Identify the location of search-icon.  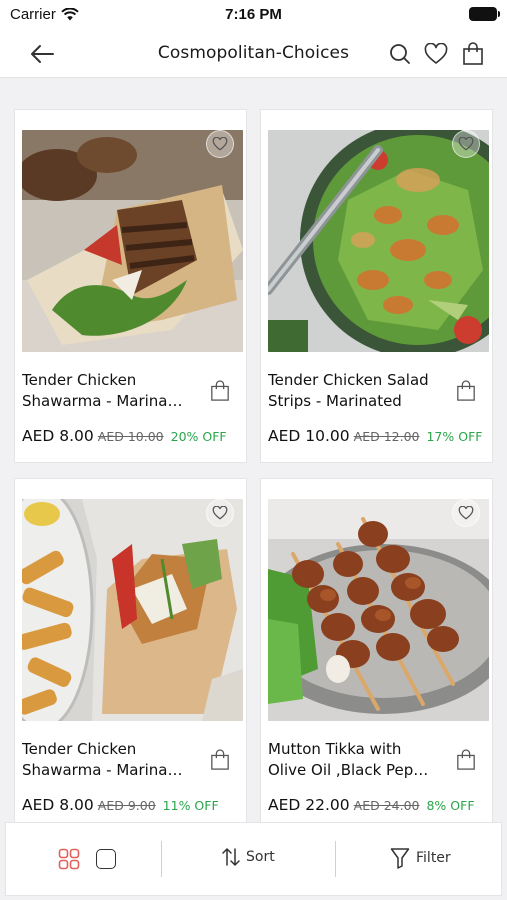
(400, 54).